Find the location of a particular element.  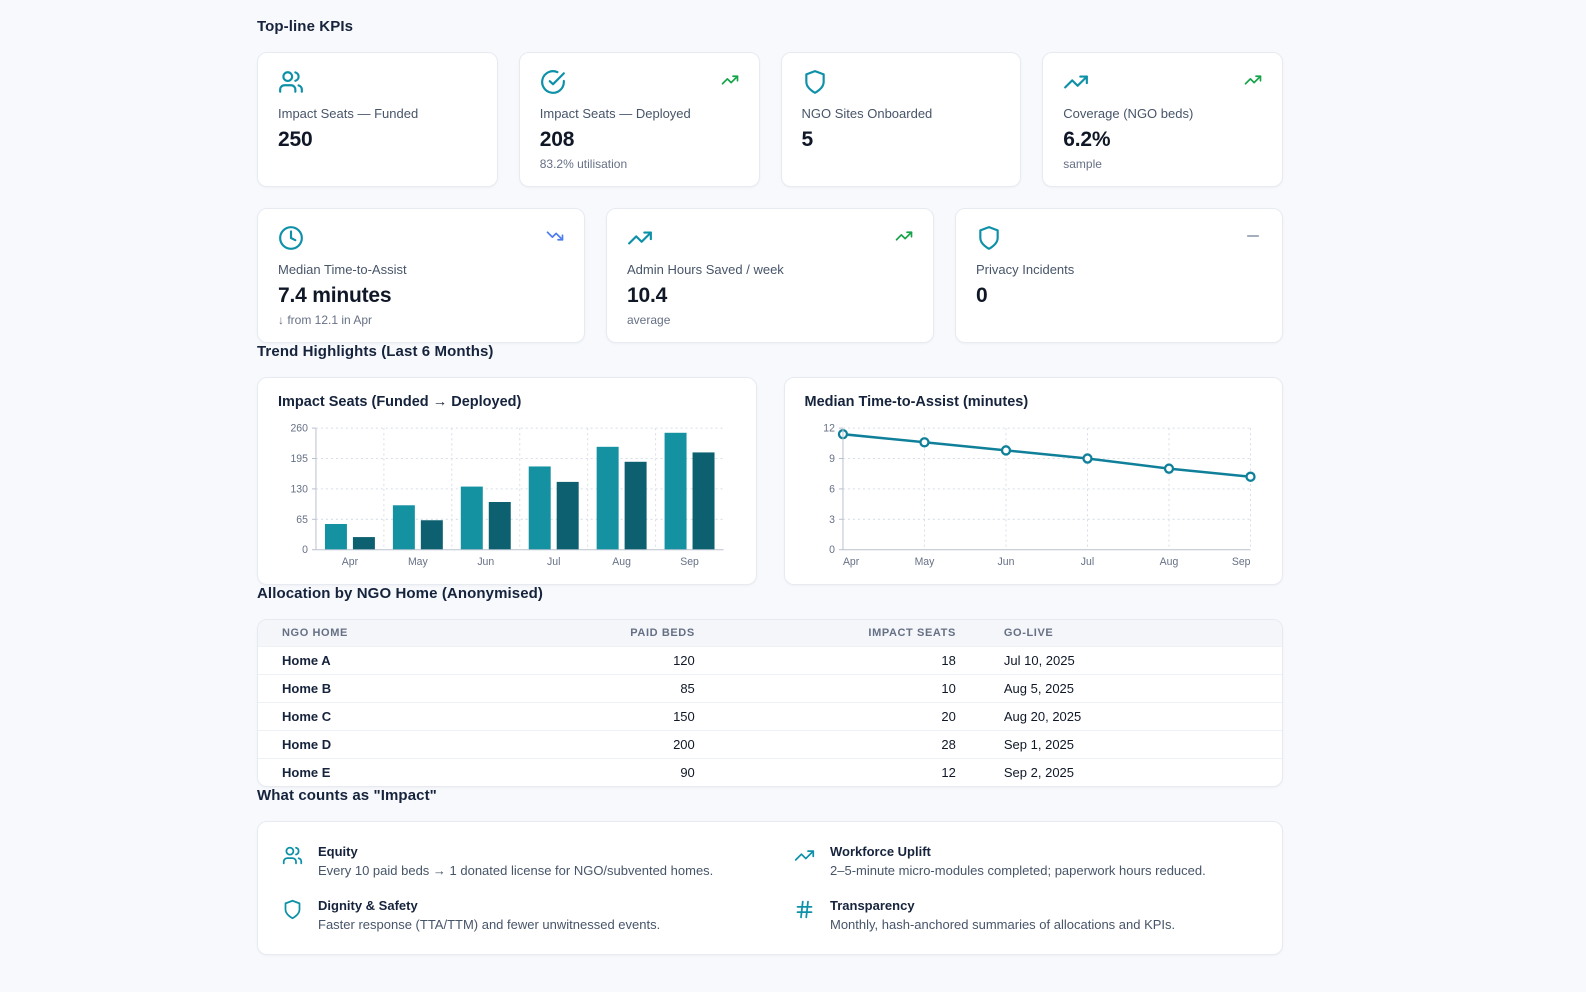

trending-down-icon is located at coordinates (555, 236).